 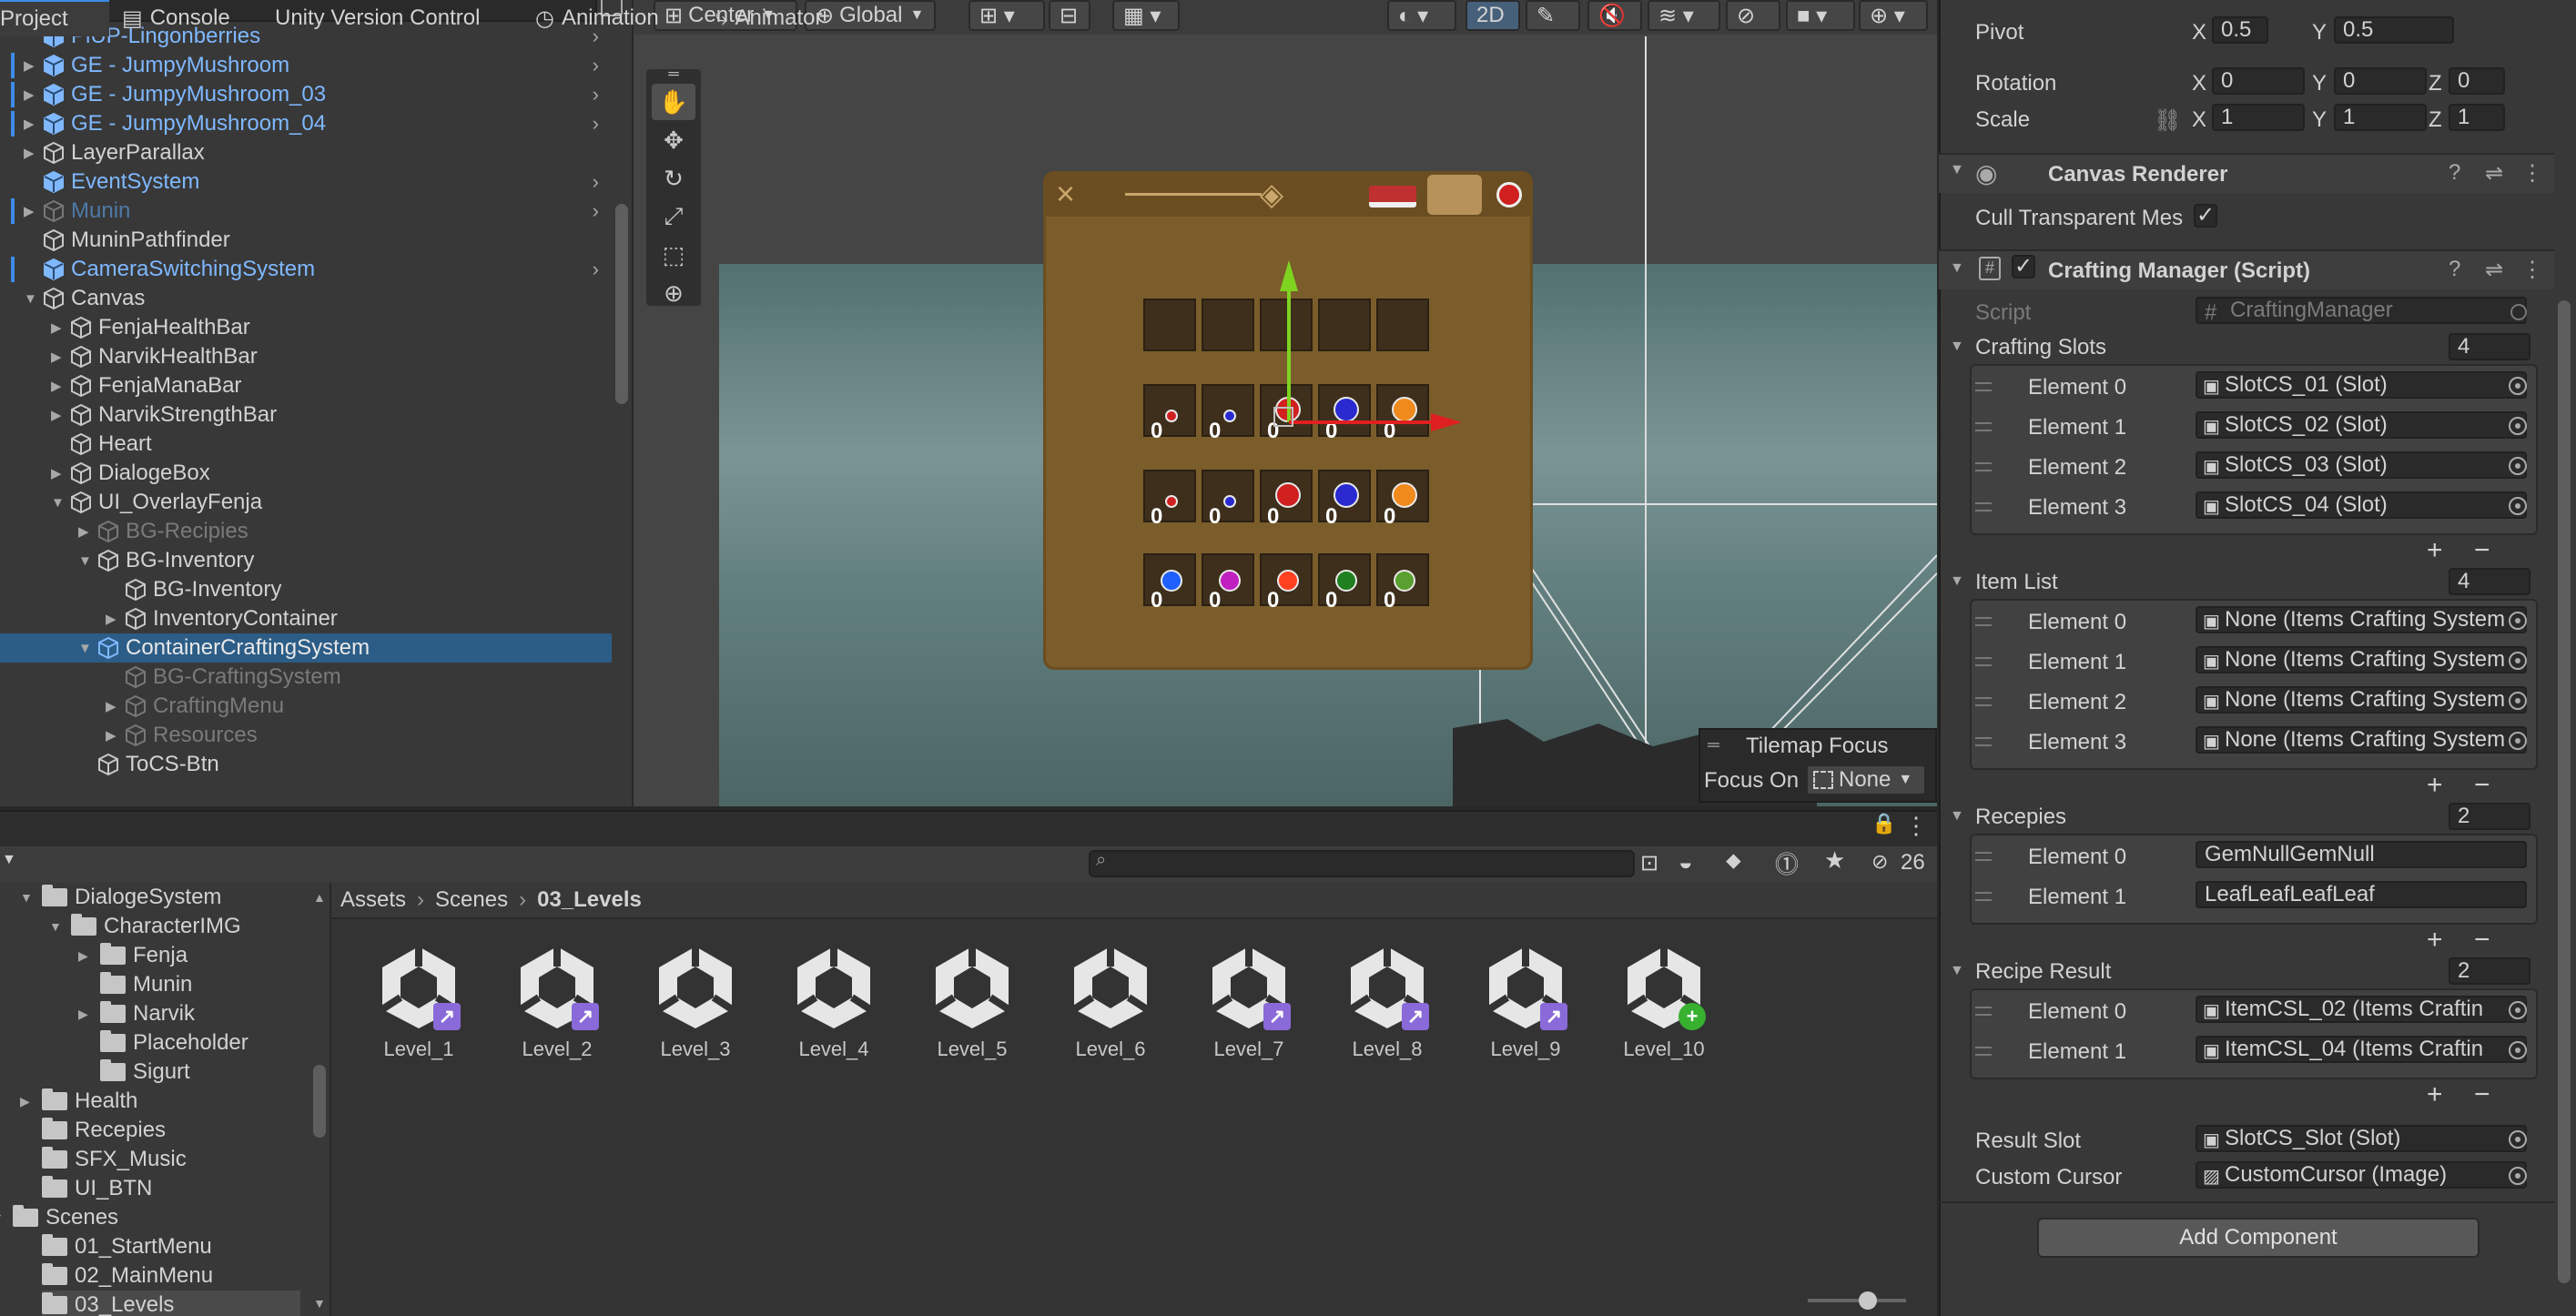 I want to click on crafting-slots-element-field: SlotCS_01 (Slot), so click(x=2361, y=385).